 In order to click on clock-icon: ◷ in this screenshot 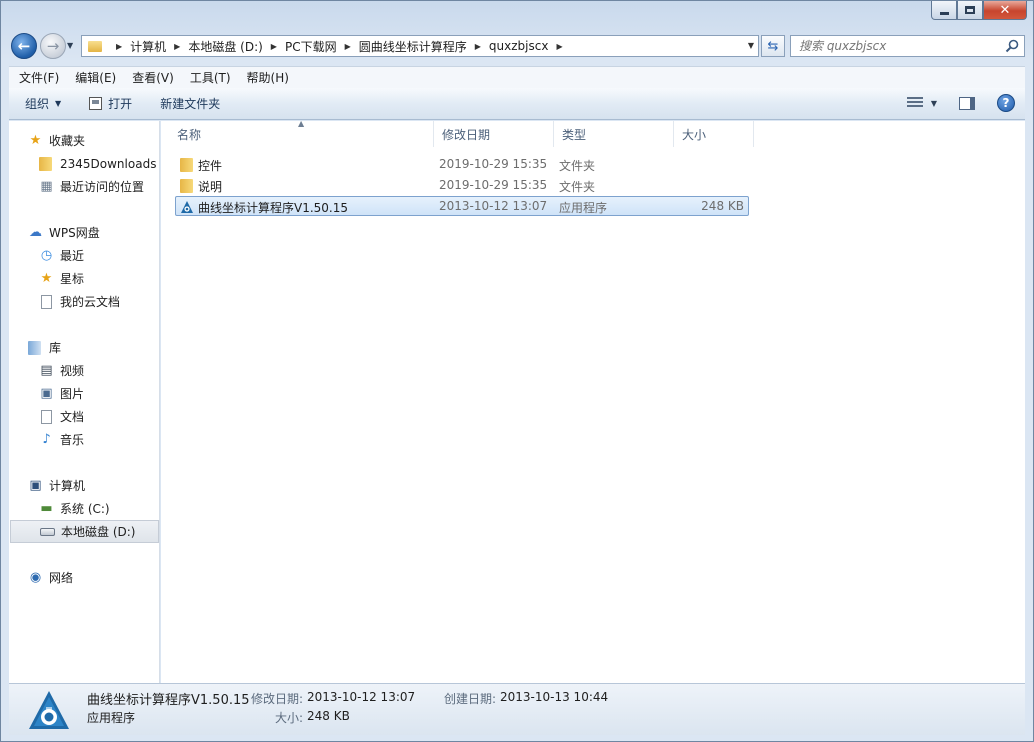, I will do `click(46, 255)`.